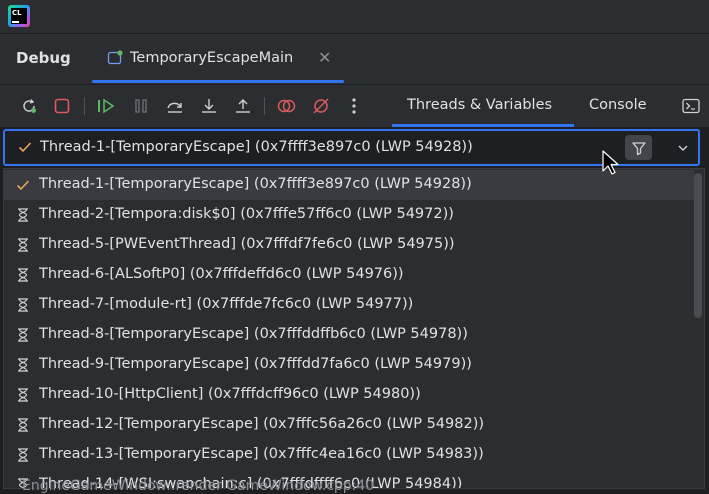  I want to click on tab-session: TemporaryEscapeMain ✕, so click(218, 59).